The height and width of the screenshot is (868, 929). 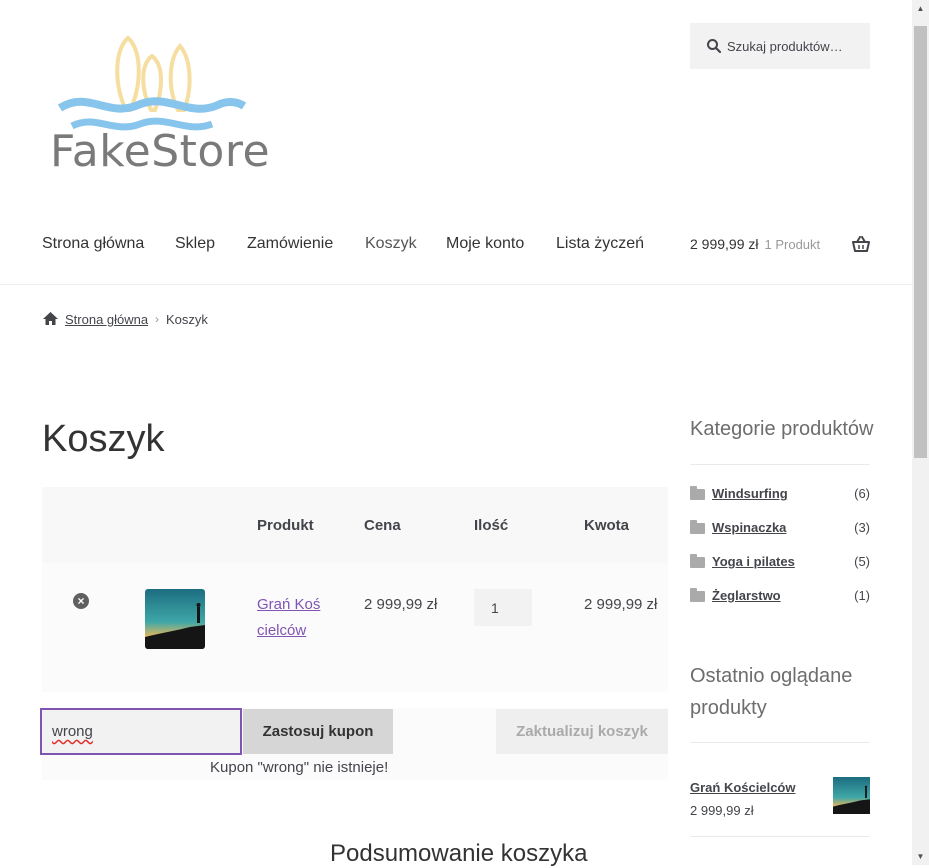 What do you see at coordinates (600, 244) in the screenshot?
I see `nav-wishlist: Lista życzeń` at bounding box center [600, 244].